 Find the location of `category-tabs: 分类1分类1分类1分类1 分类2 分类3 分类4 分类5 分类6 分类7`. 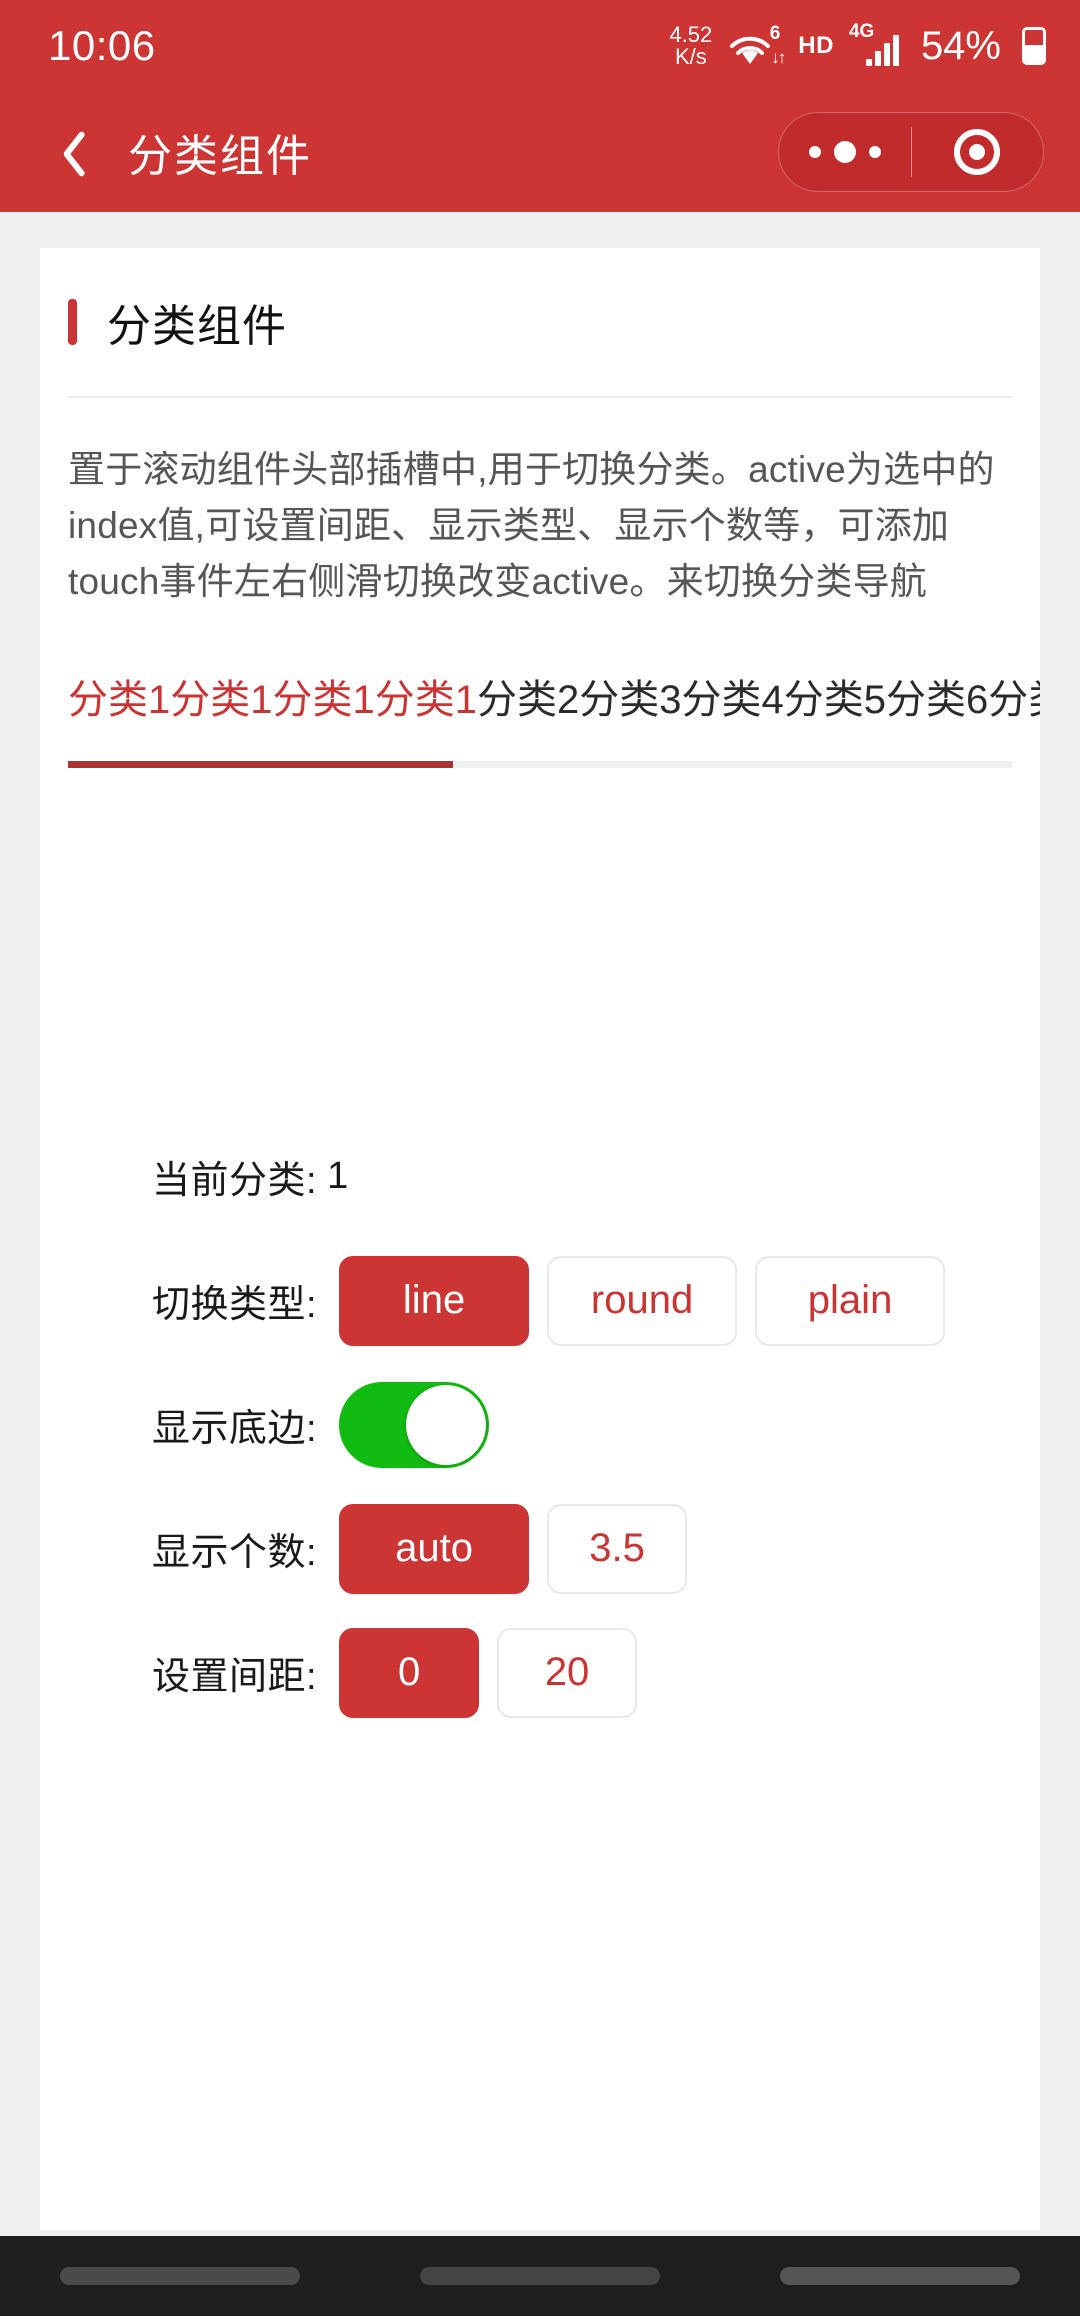

category-tabs: 分类1分类1分类1分类1 分类2 分类3 分类4 分类5 分类6 分类7 is located at coordinates (540, 696).